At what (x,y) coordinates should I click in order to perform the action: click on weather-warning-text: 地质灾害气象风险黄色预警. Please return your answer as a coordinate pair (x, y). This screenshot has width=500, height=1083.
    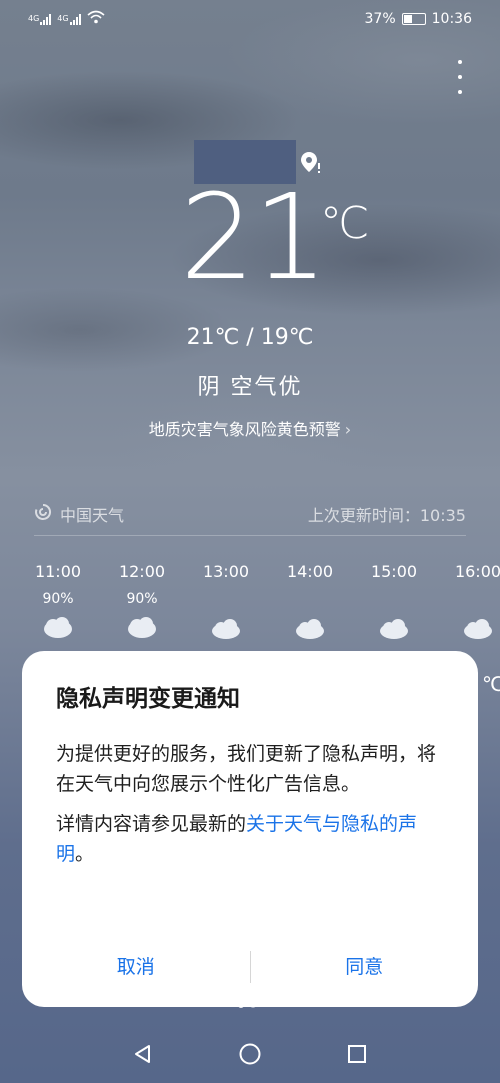
    Looking at the image, I should click on (244, 429).